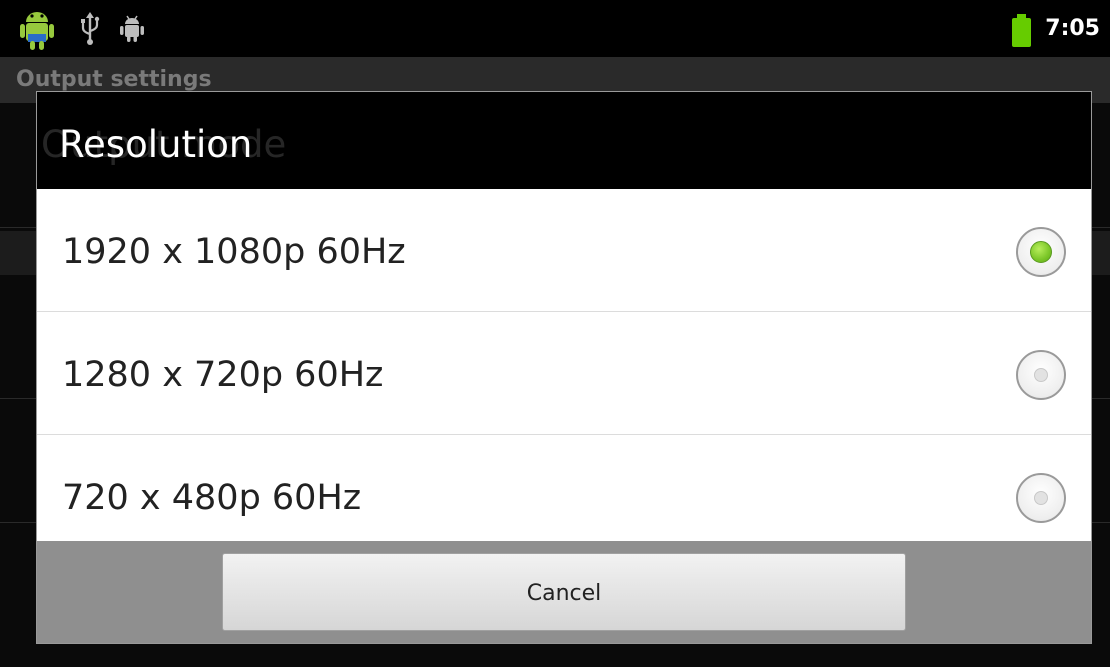  I want to click on button-bar: Cancel, so click(564, 592).